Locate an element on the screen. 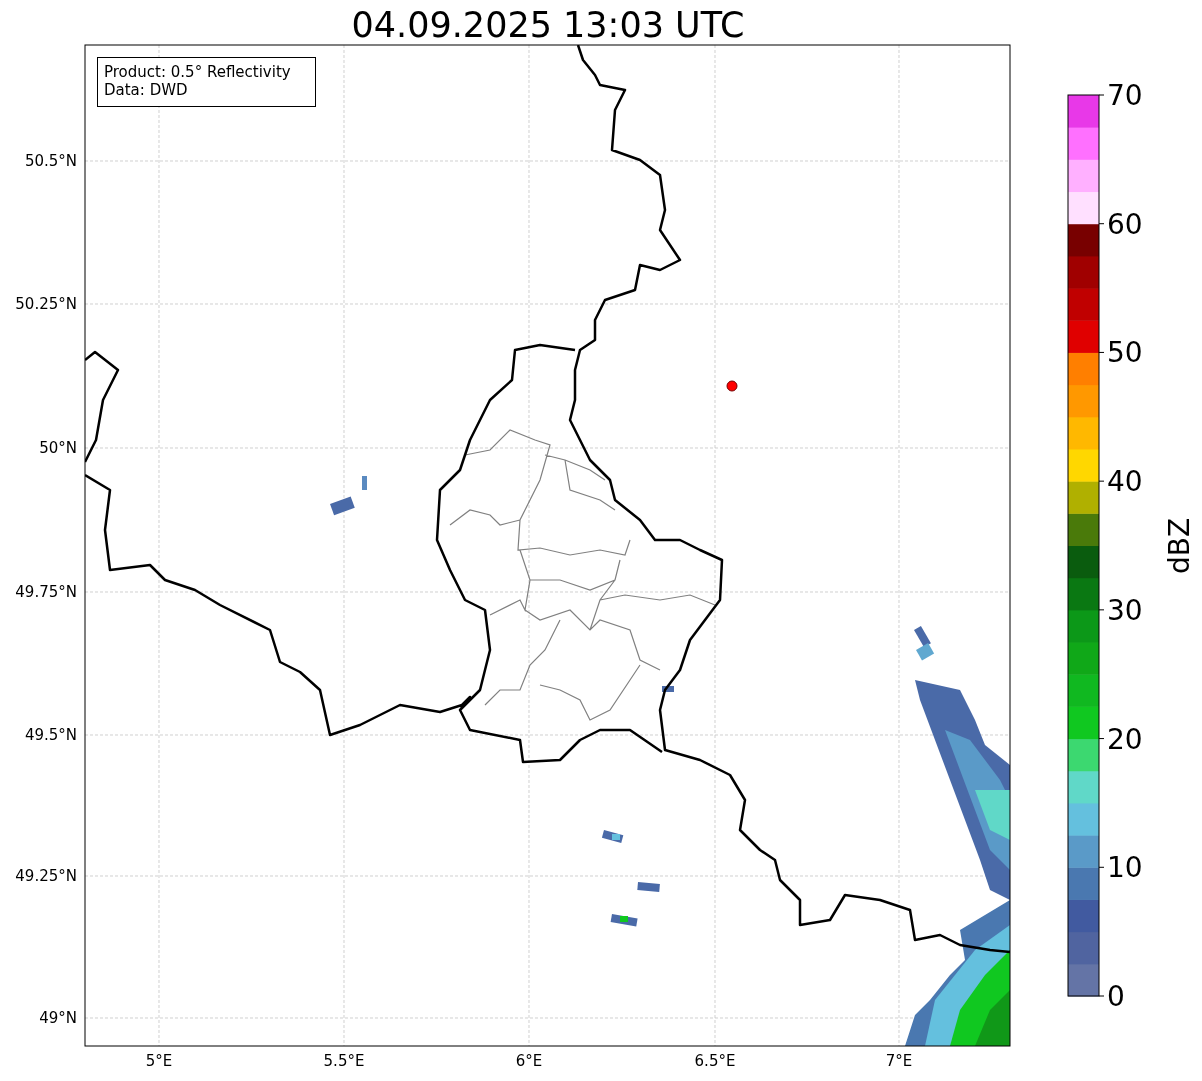  colorbar-tick-label: 50 is located at coordinates (1125, 353).